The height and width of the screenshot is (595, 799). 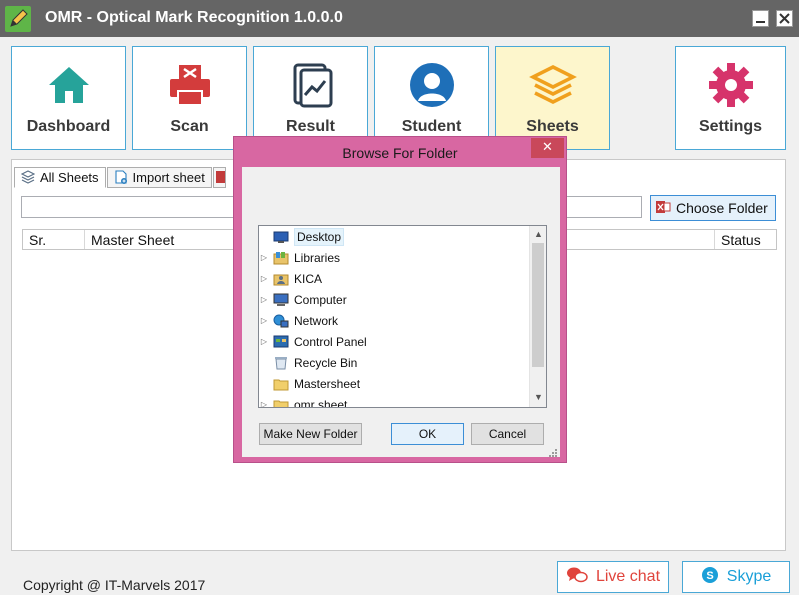 I want to click on minimize-button, so click(x=760, y=18).